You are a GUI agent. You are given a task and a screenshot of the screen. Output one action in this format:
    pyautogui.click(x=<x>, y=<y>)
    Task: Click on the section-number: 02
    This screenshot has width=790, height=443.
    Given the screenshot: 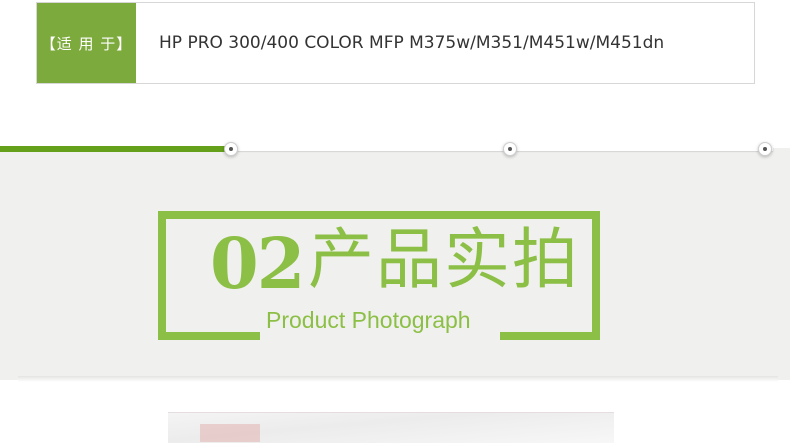 What is the action you would take?
    pyautogui.click(x=257, y=263)
    